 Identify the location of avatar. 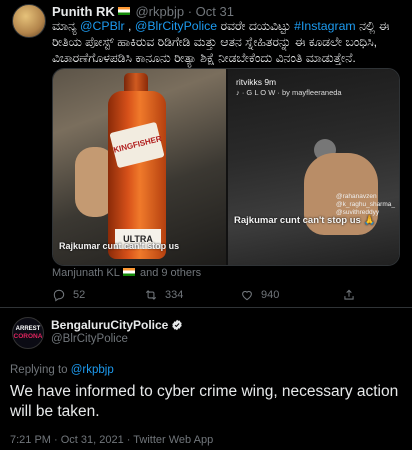
(29, 21).